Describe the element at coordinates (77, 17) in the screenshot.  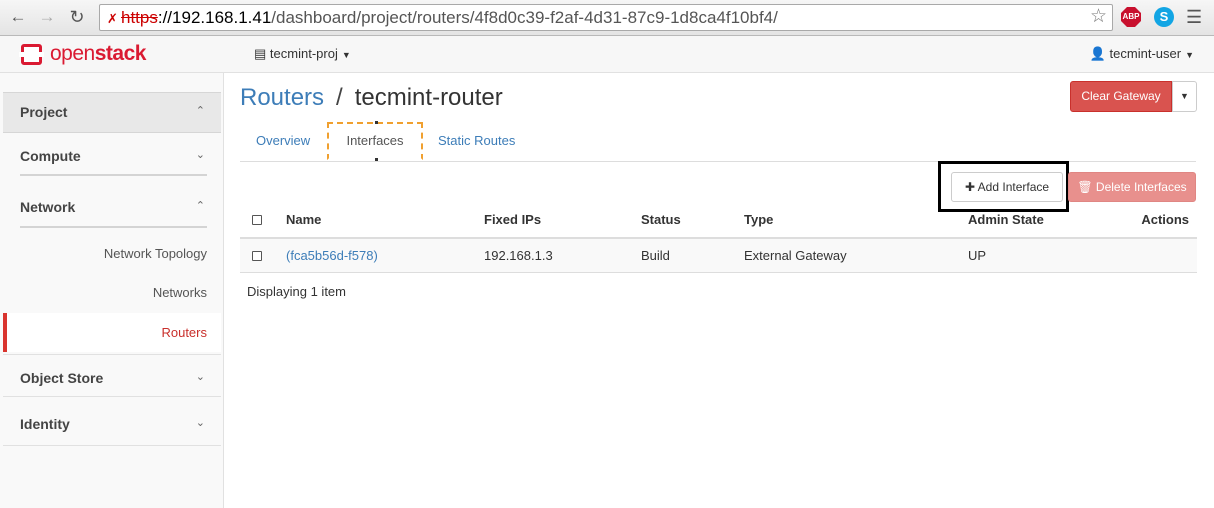
I see `reload-icon: ↻` at that location.